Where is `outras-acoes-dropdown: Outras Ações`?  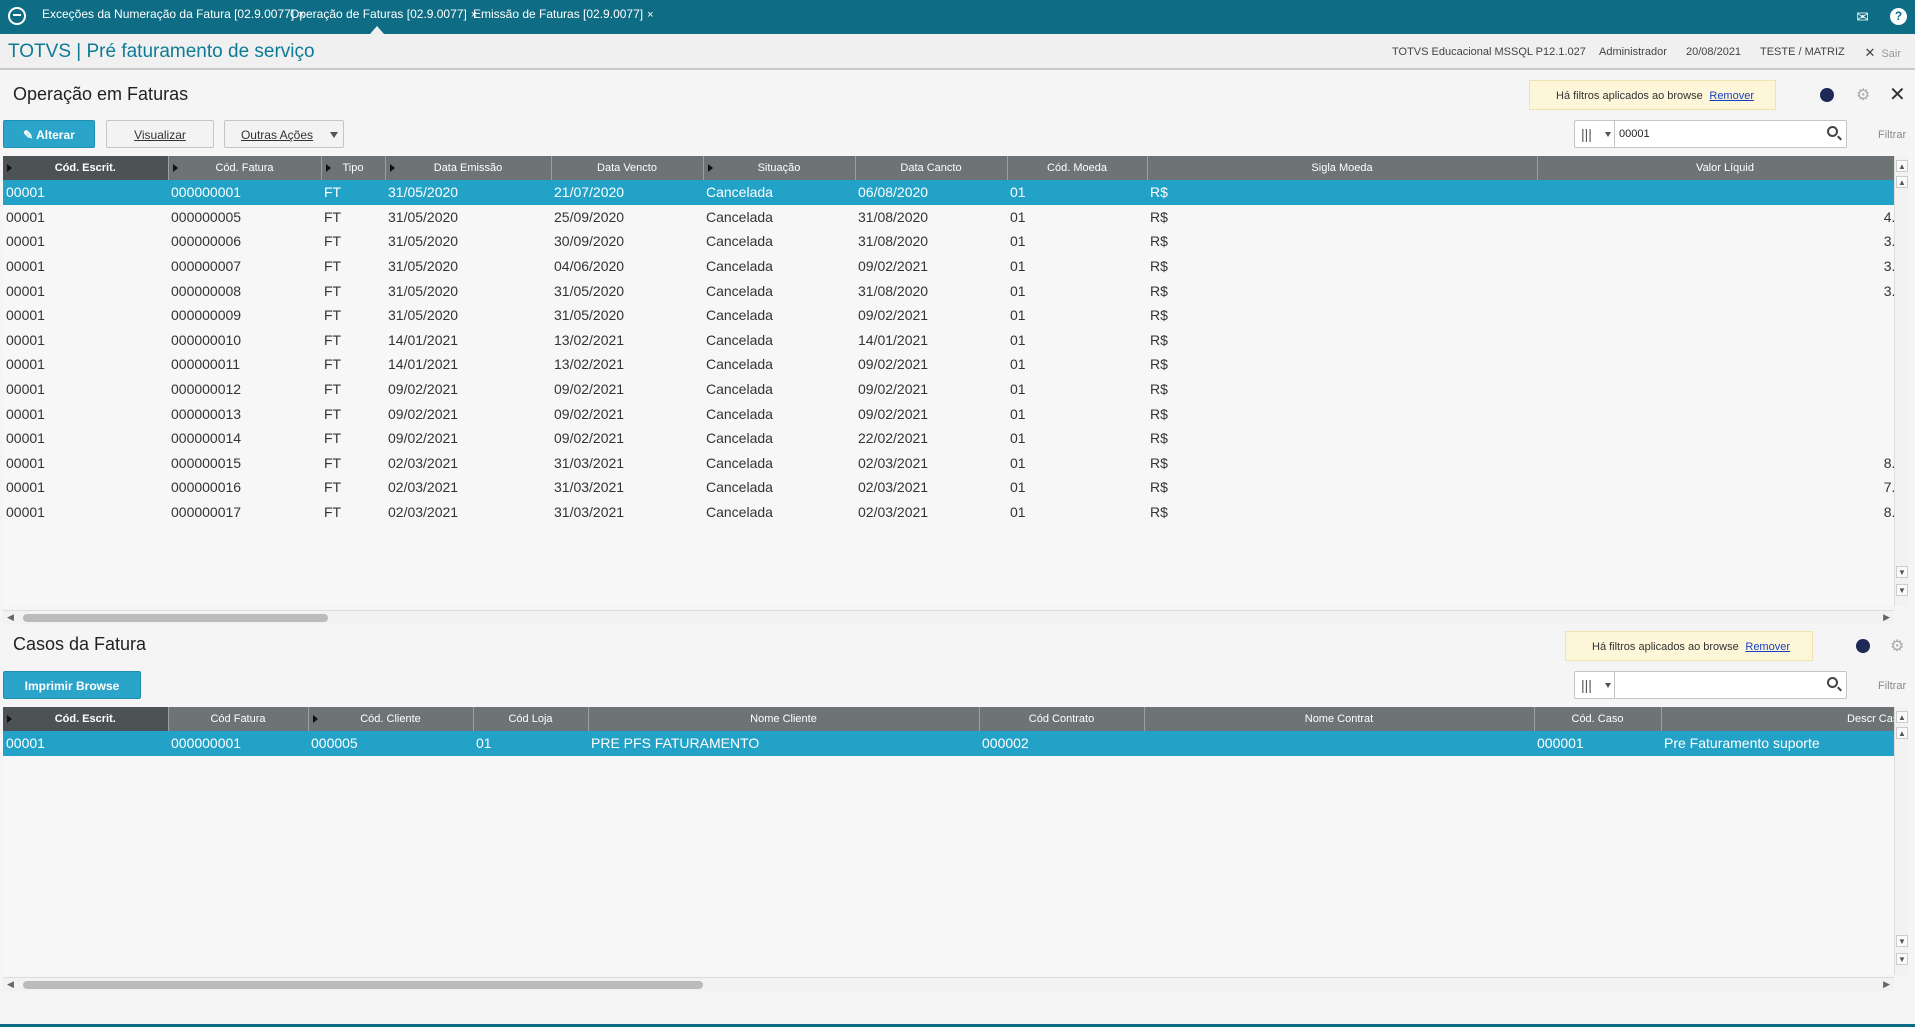 outras-acoes-dropdown: Outras Ações is located at coordinates (284, 134).